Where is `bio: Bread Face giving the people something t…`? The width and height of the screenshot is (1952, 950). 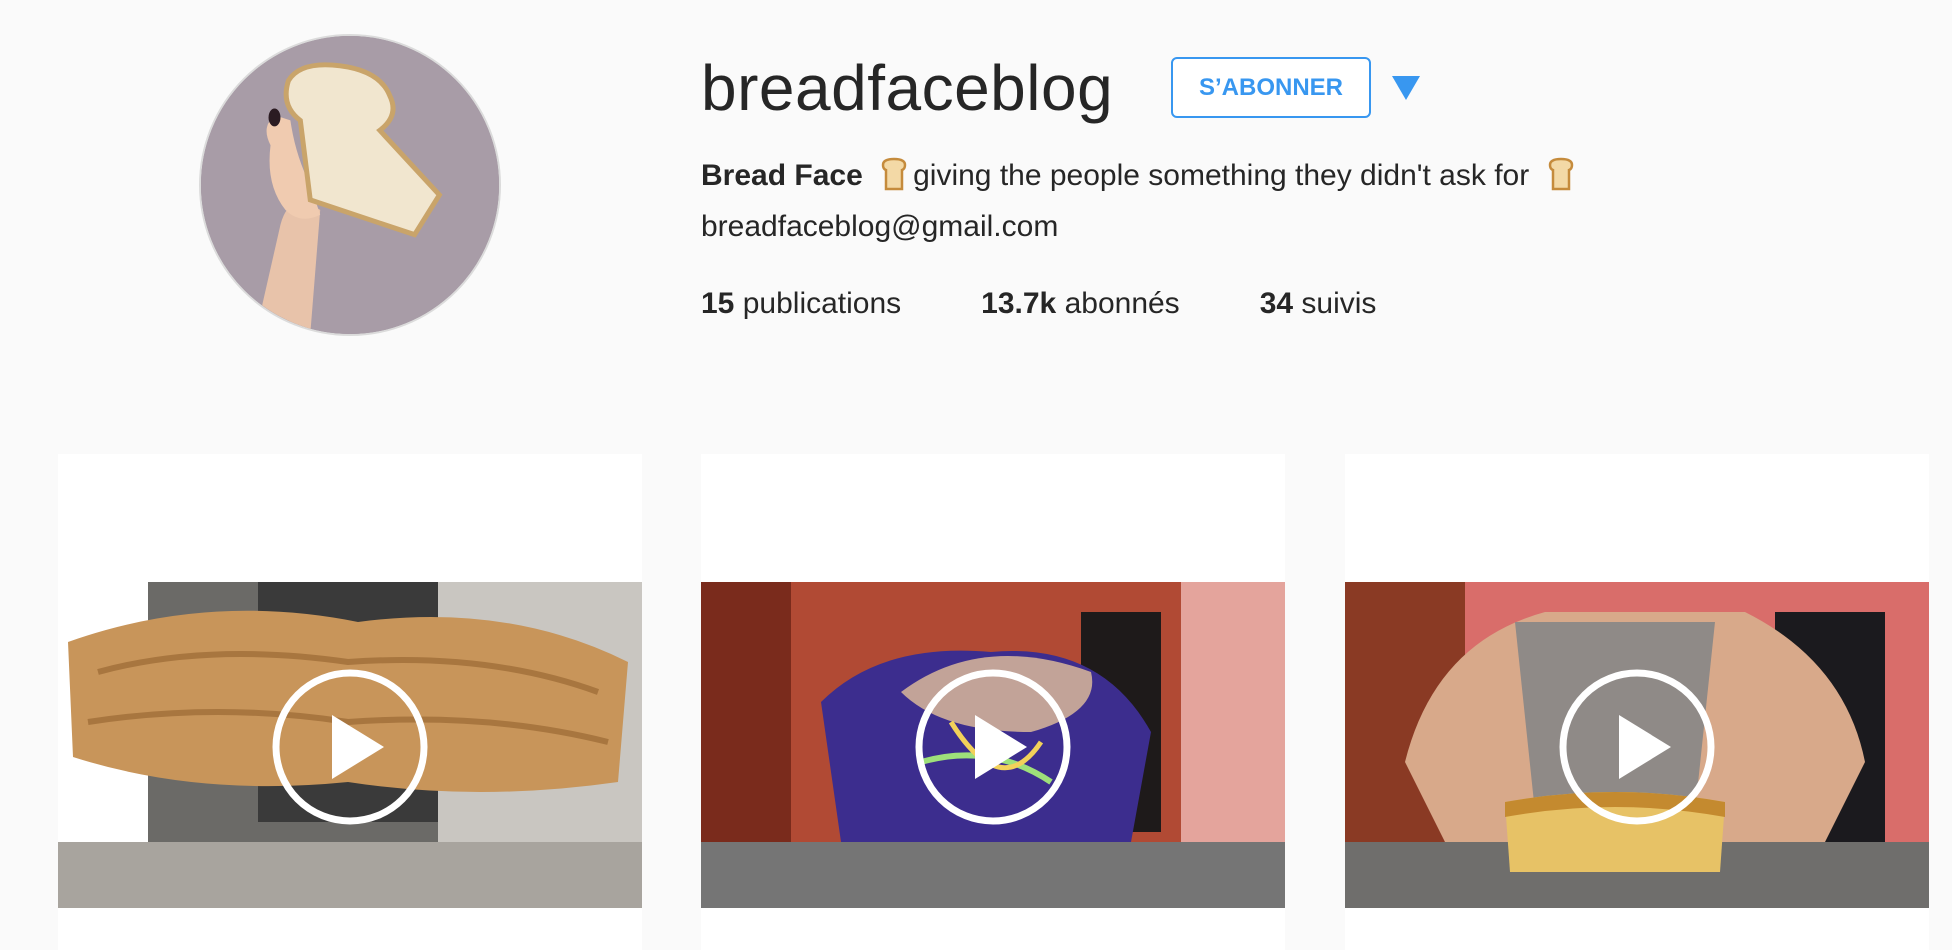
bio: Bread Face giving the people something t… is located at coordinates (1140, 179).